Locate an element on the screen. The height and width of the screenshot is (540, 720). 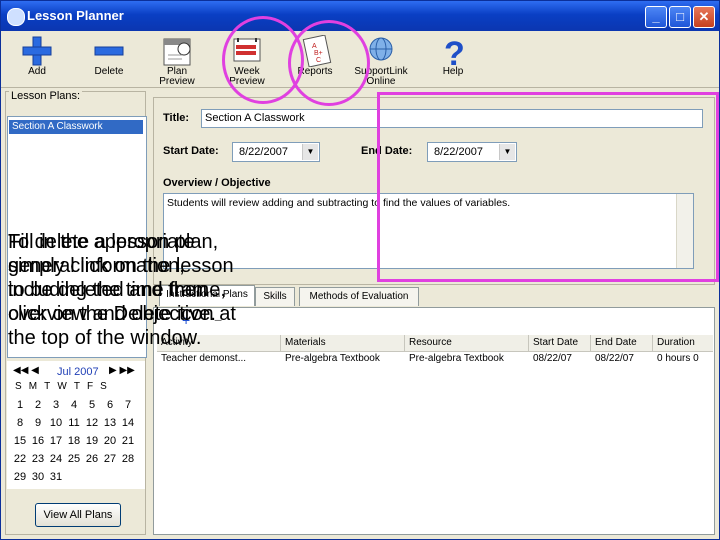
calendar-day: 13 is located at coordinates (110, 423).